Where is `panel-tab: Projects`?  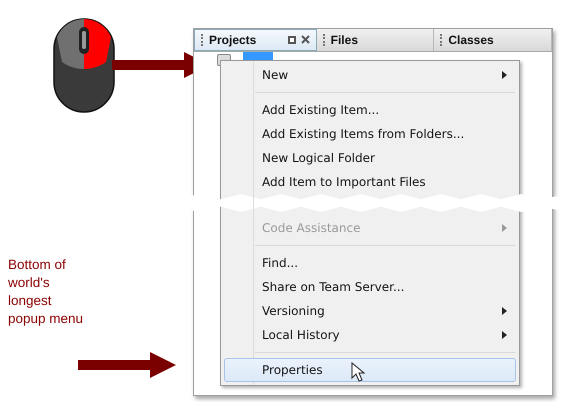
panel-tab: Projects is located at coordinates (255, 40).